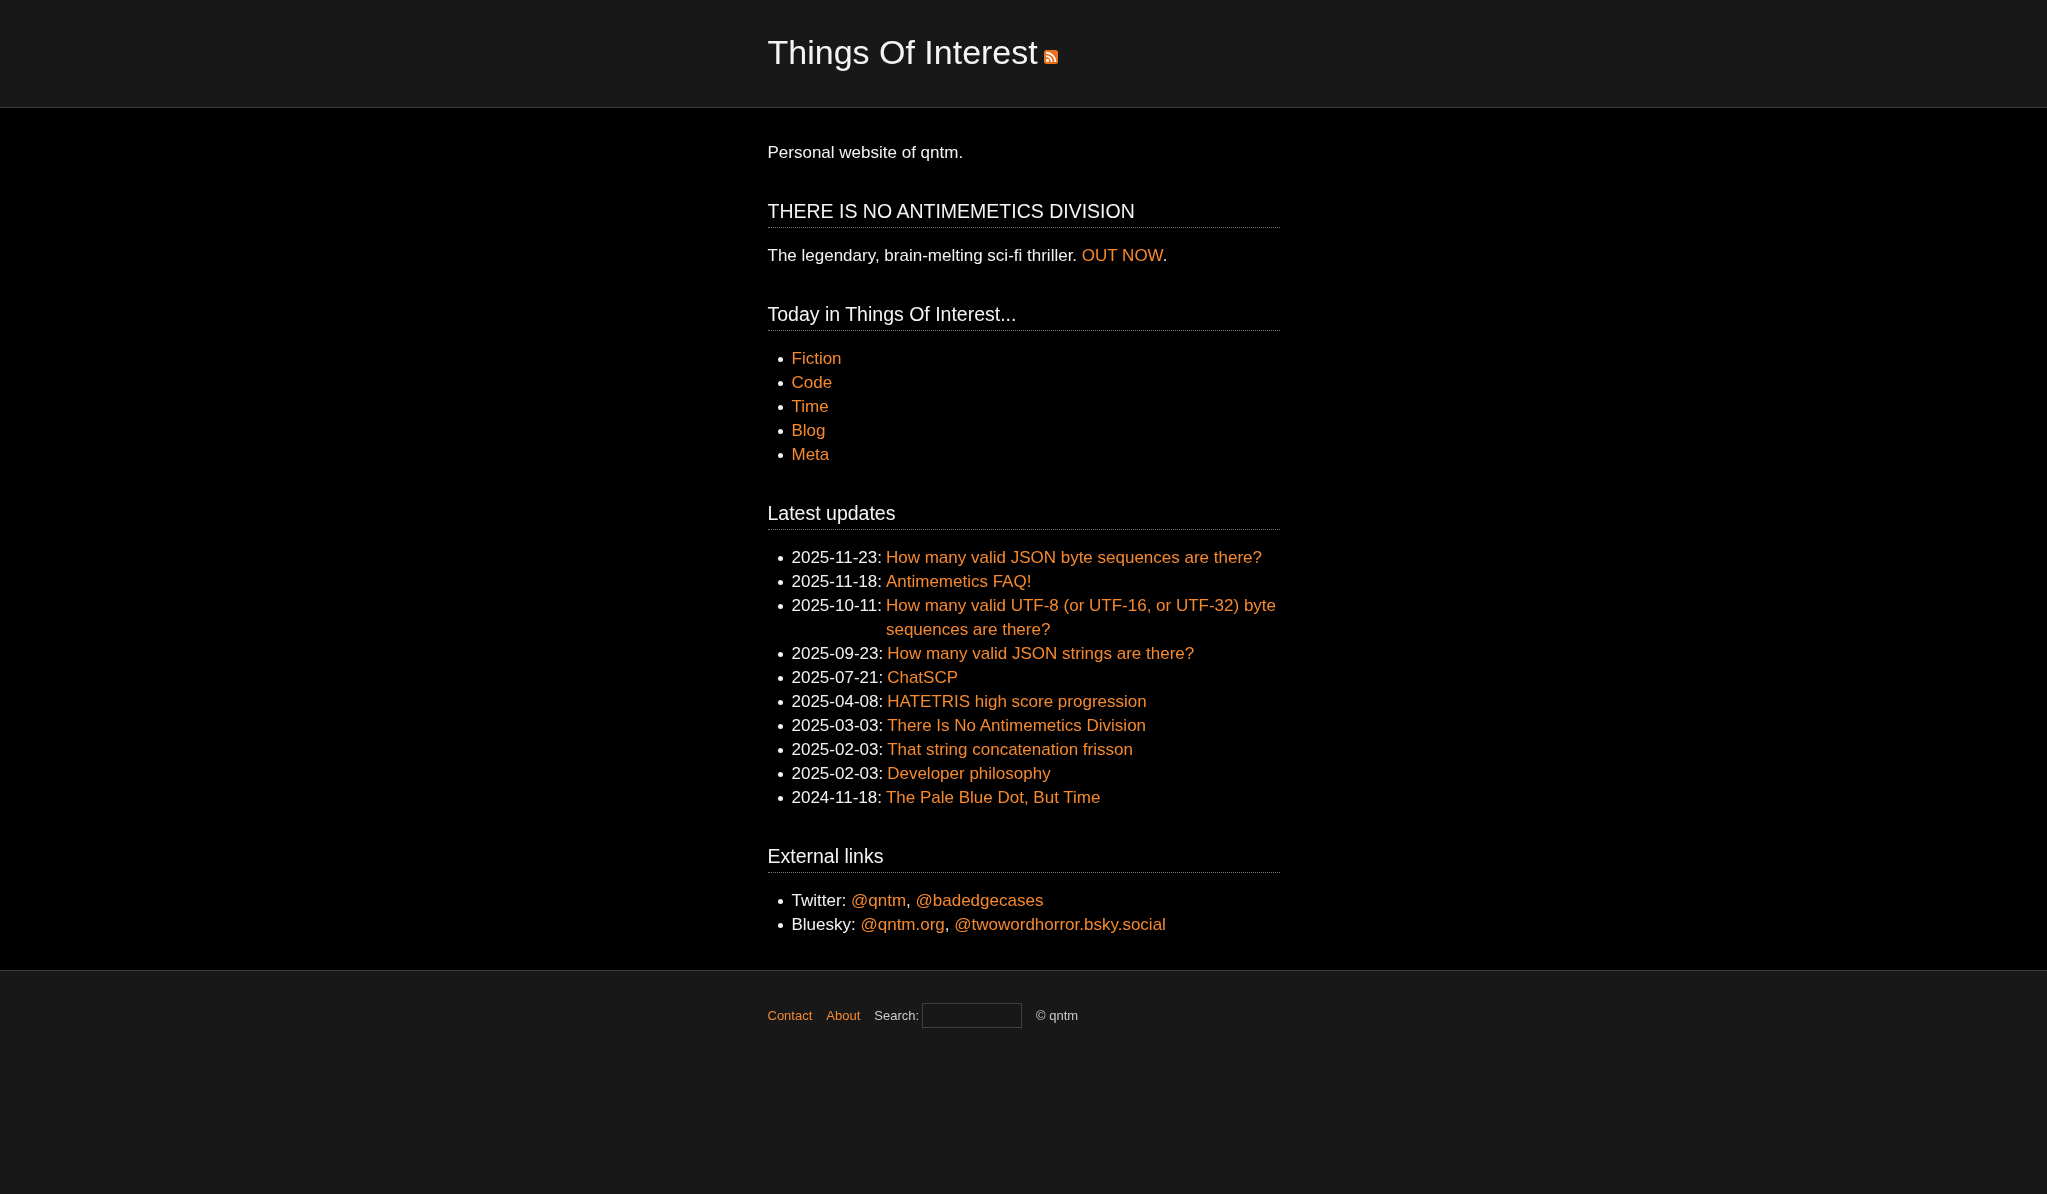 The width and height of the screenshot is (2047, 1194). Describe the element at coordinates (812, 383) in the screenshot. I see `section-link: Code` at that location.